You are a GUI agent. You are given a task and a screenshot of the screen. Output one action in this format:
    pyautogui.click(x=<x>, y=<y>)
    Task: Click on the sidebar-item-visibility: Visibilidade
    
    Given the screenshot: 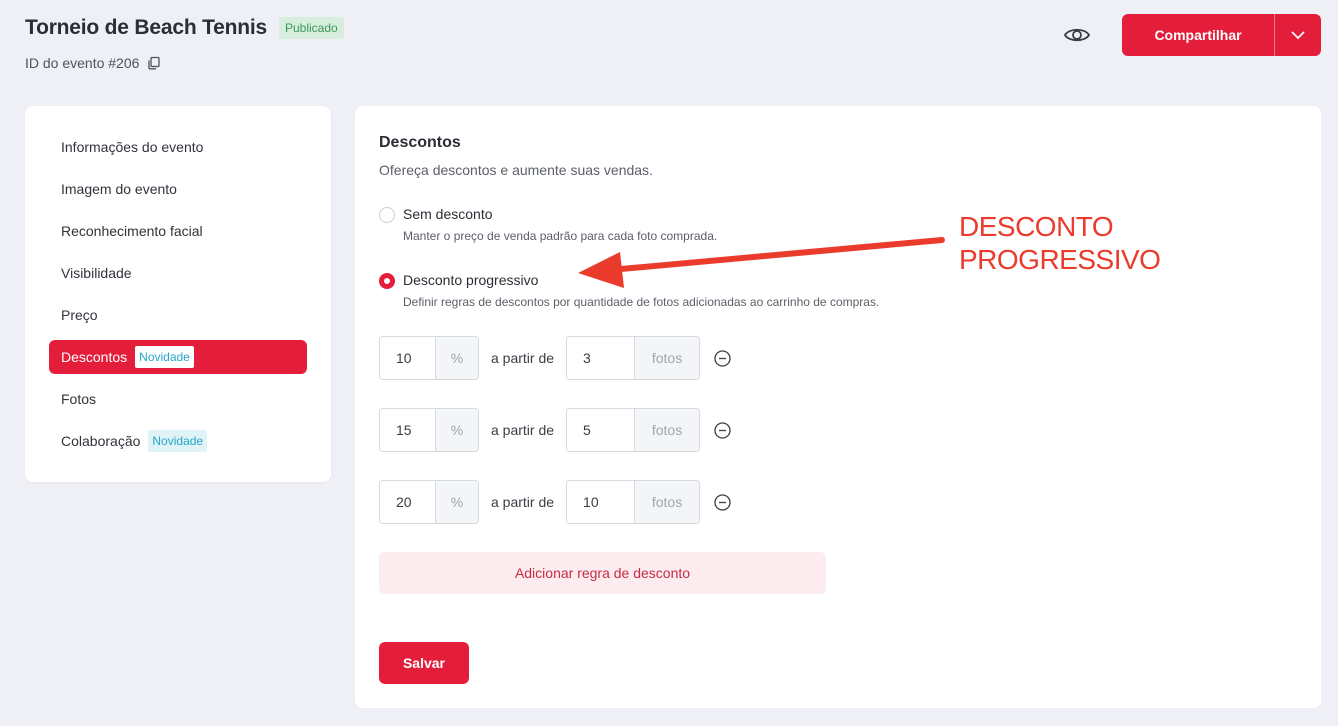 What is the action you would take?
    pyautogui.click(x=178, y=273)
    